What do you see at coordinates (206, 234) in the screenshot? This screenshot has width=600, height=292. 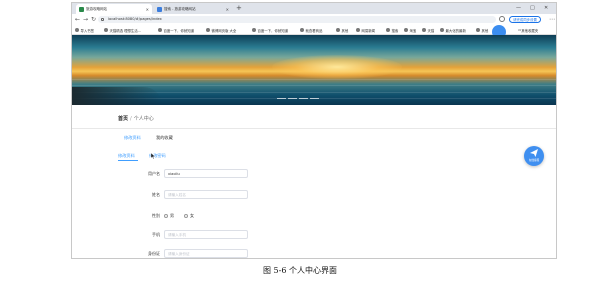 I see `phone-field: 请输入手机` at bounding box center [206, 234].